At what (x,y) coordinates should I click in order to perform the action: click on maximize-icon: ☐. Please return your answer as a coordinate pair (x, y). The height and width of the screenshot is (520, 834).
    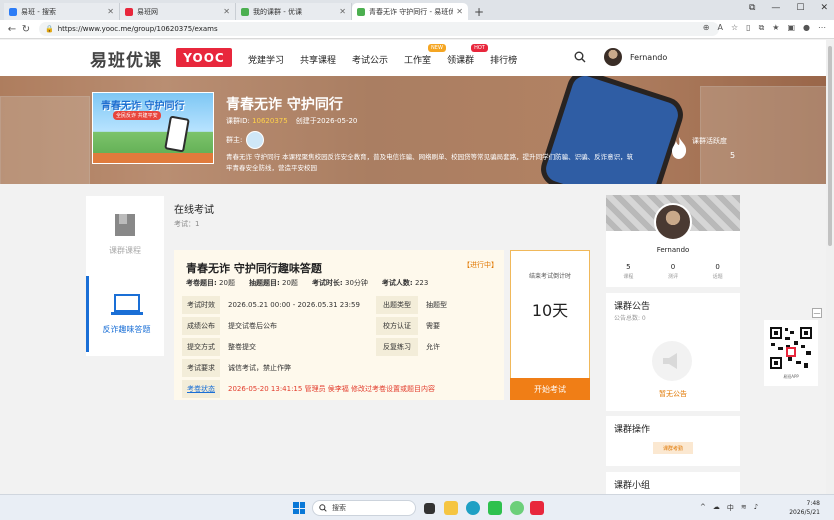
    Looking at the image, I should click on (800, 8).